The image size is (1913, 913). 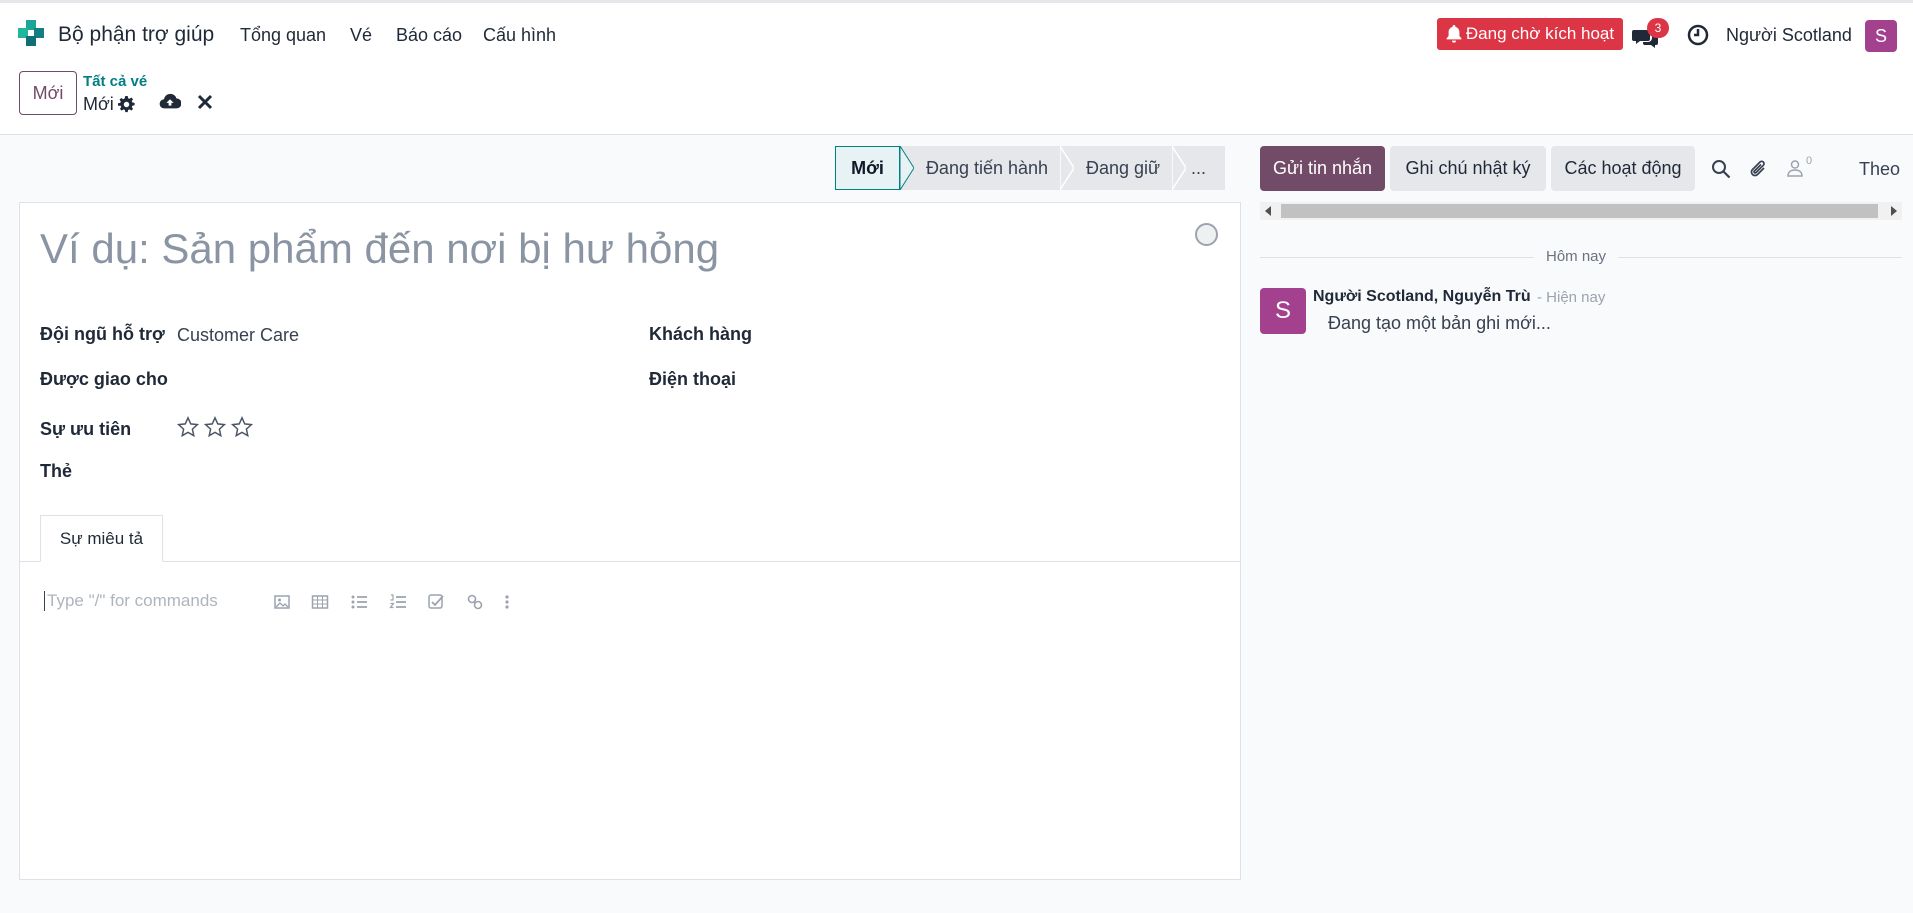 I want to click on menu-tickets: Vé, so click(x=361, y=35).